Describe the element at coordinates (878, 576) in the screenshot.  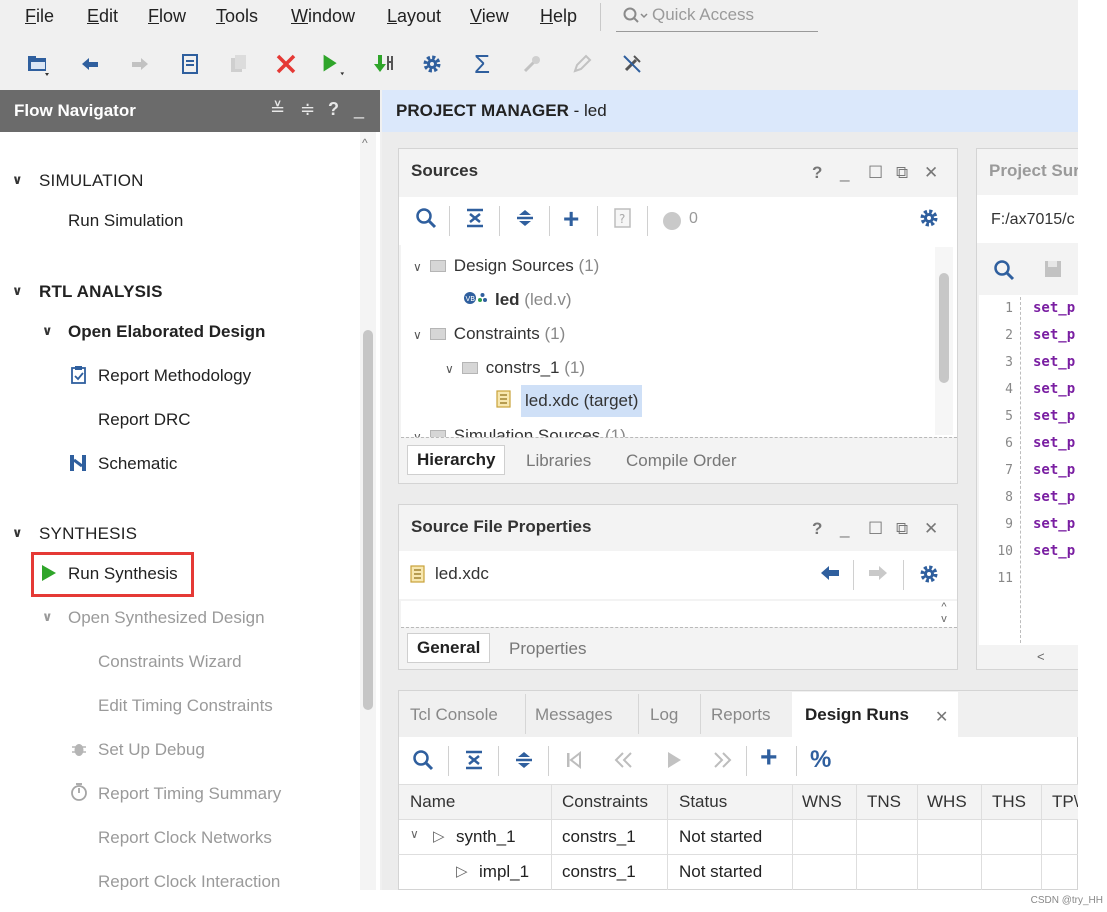
I see `forward-arrow-icon` at that location.